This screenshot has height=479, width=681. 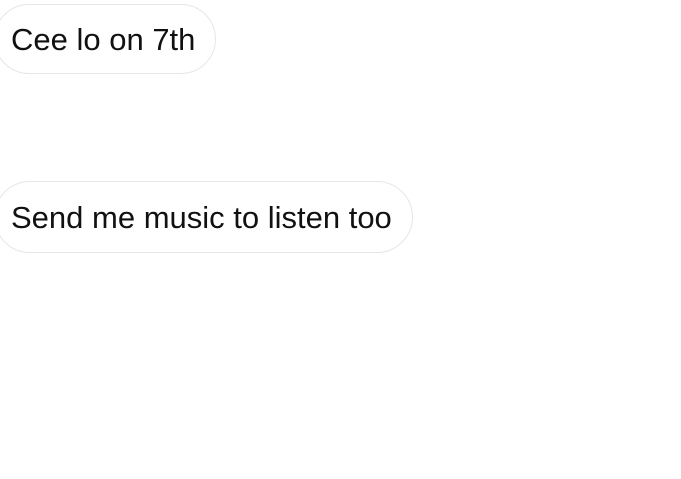 What do you see at coordinates (103, 39) in the screenshot?
I see `message-text: Cee lo on 7th` at bounding box center [103, 39].